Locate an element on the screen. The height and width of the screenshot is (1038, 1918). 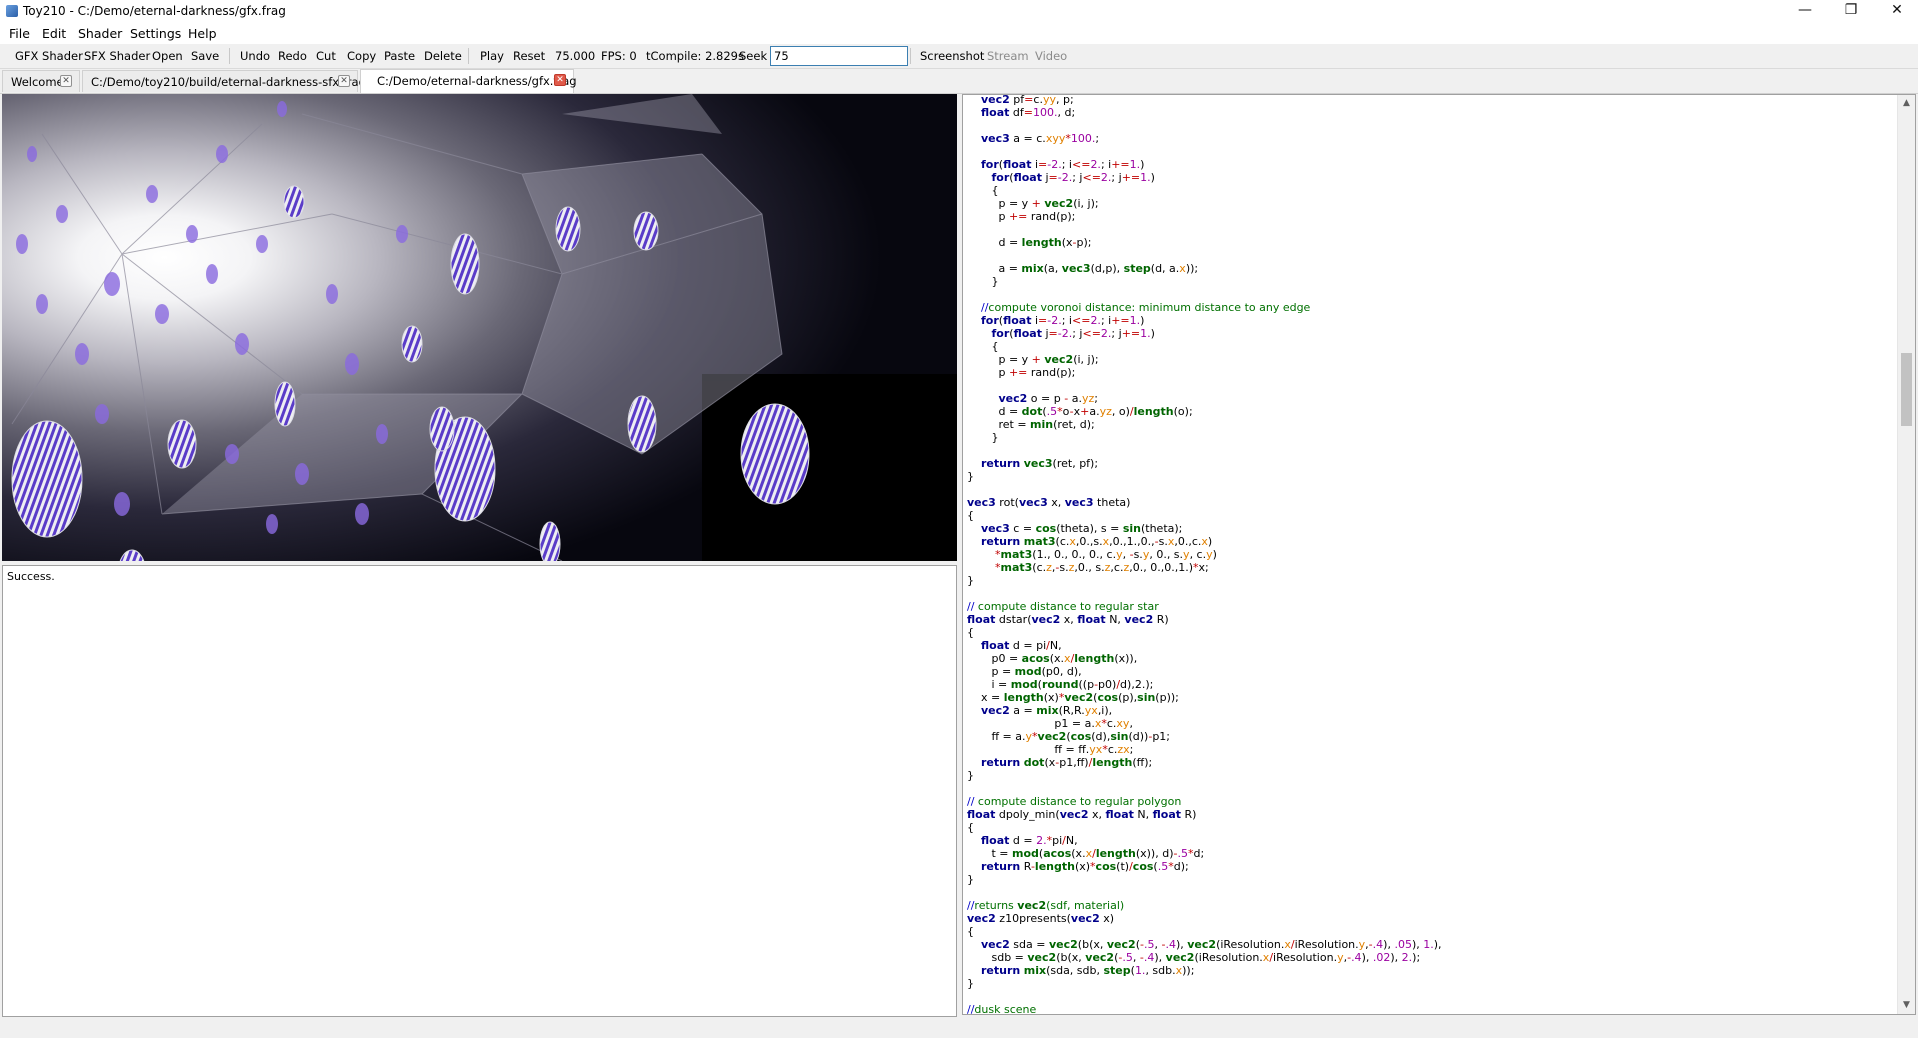
code-line: x = length(x)*vec2(cos(p),sin(p)); is located at coordinates (1432, 697).